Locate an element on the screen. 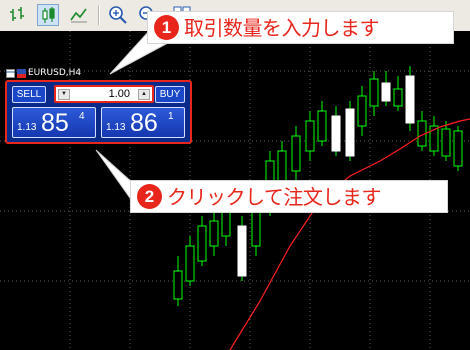  zoom-in-icon is located at coordinates (118, 15).